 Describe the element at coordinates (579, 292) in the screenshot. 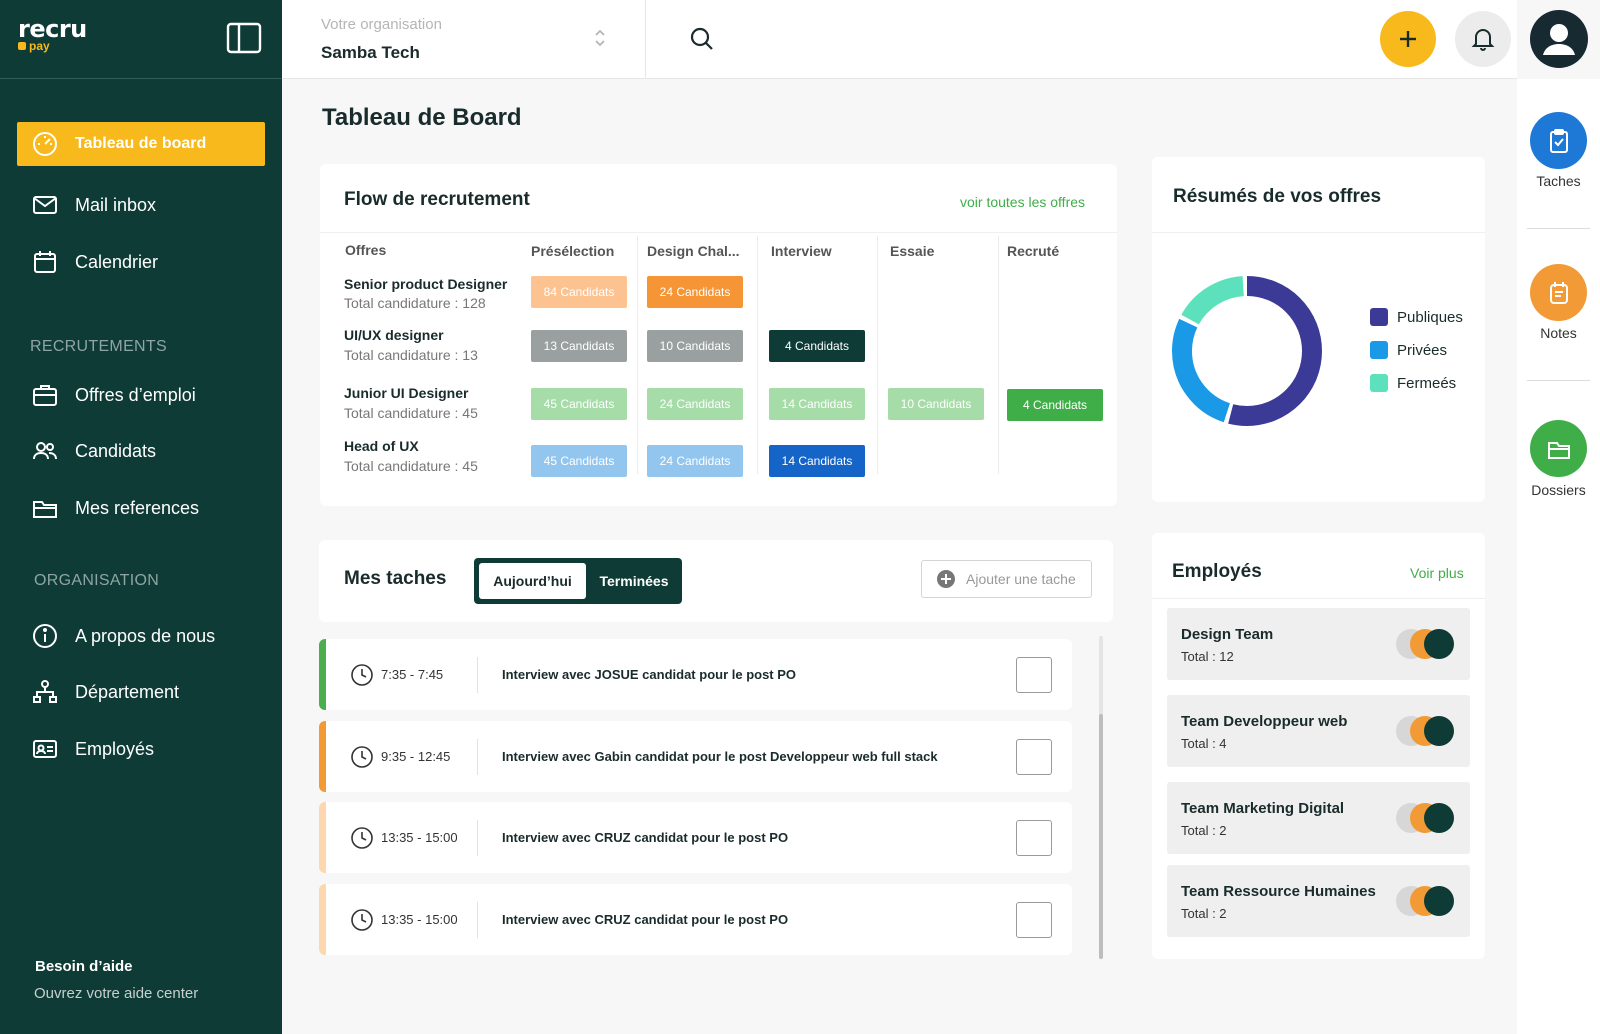

I see `candidates-pill: 84 Candidats` at that location.